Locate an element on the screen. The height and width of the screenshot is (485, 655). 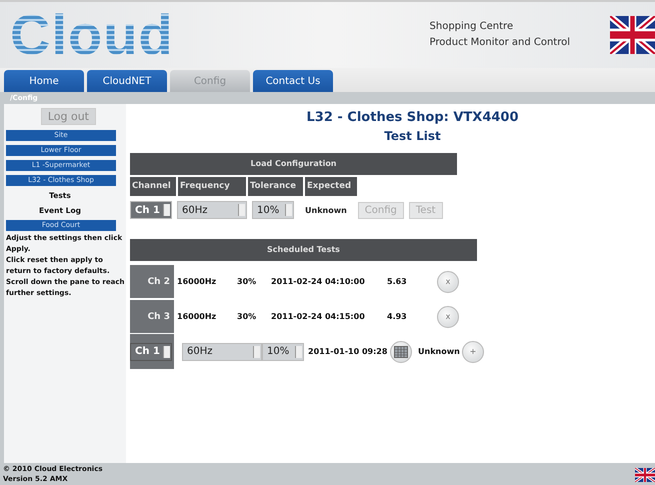
table-cell-text: 4.93 is located at coordinates (397, 316).